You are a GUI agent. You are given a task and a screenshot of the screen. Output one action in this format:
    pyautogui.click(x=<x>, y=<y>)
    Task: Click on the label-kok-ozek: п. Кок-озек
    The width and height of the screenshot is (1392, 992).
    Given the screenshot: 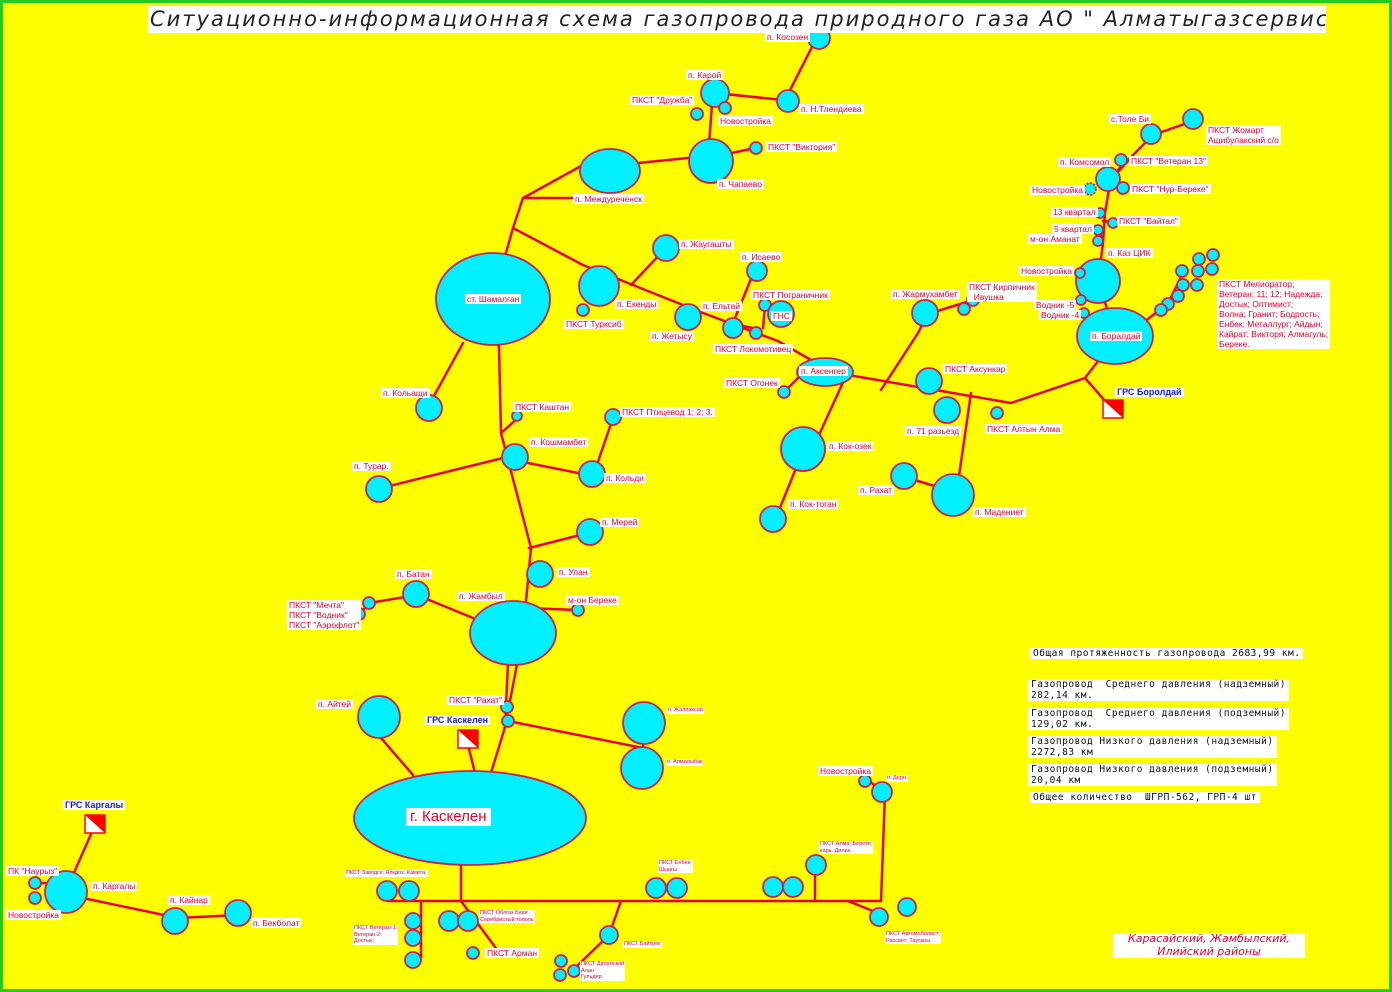 What is the action you would take?
    pyautogui.click(x=850, y=446)
    